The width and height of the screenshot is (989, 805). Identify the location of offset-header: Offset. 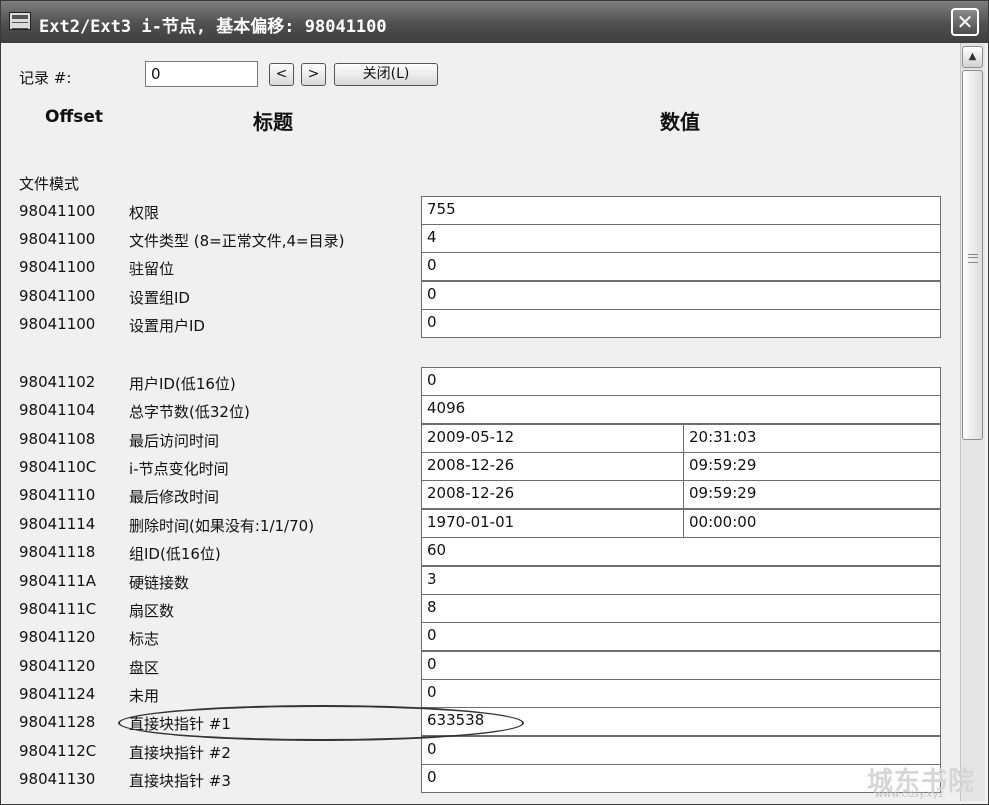
(74, 117).